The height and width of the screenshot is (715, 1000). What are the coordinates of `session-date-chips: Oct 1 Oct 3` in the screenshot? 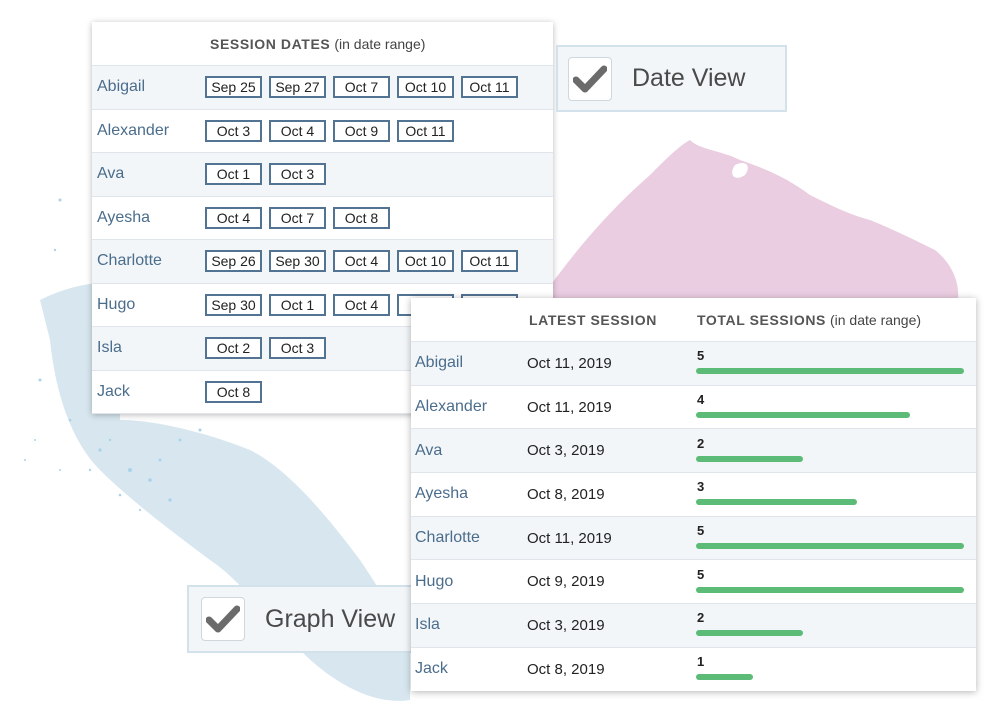 It's located at (265, 174).